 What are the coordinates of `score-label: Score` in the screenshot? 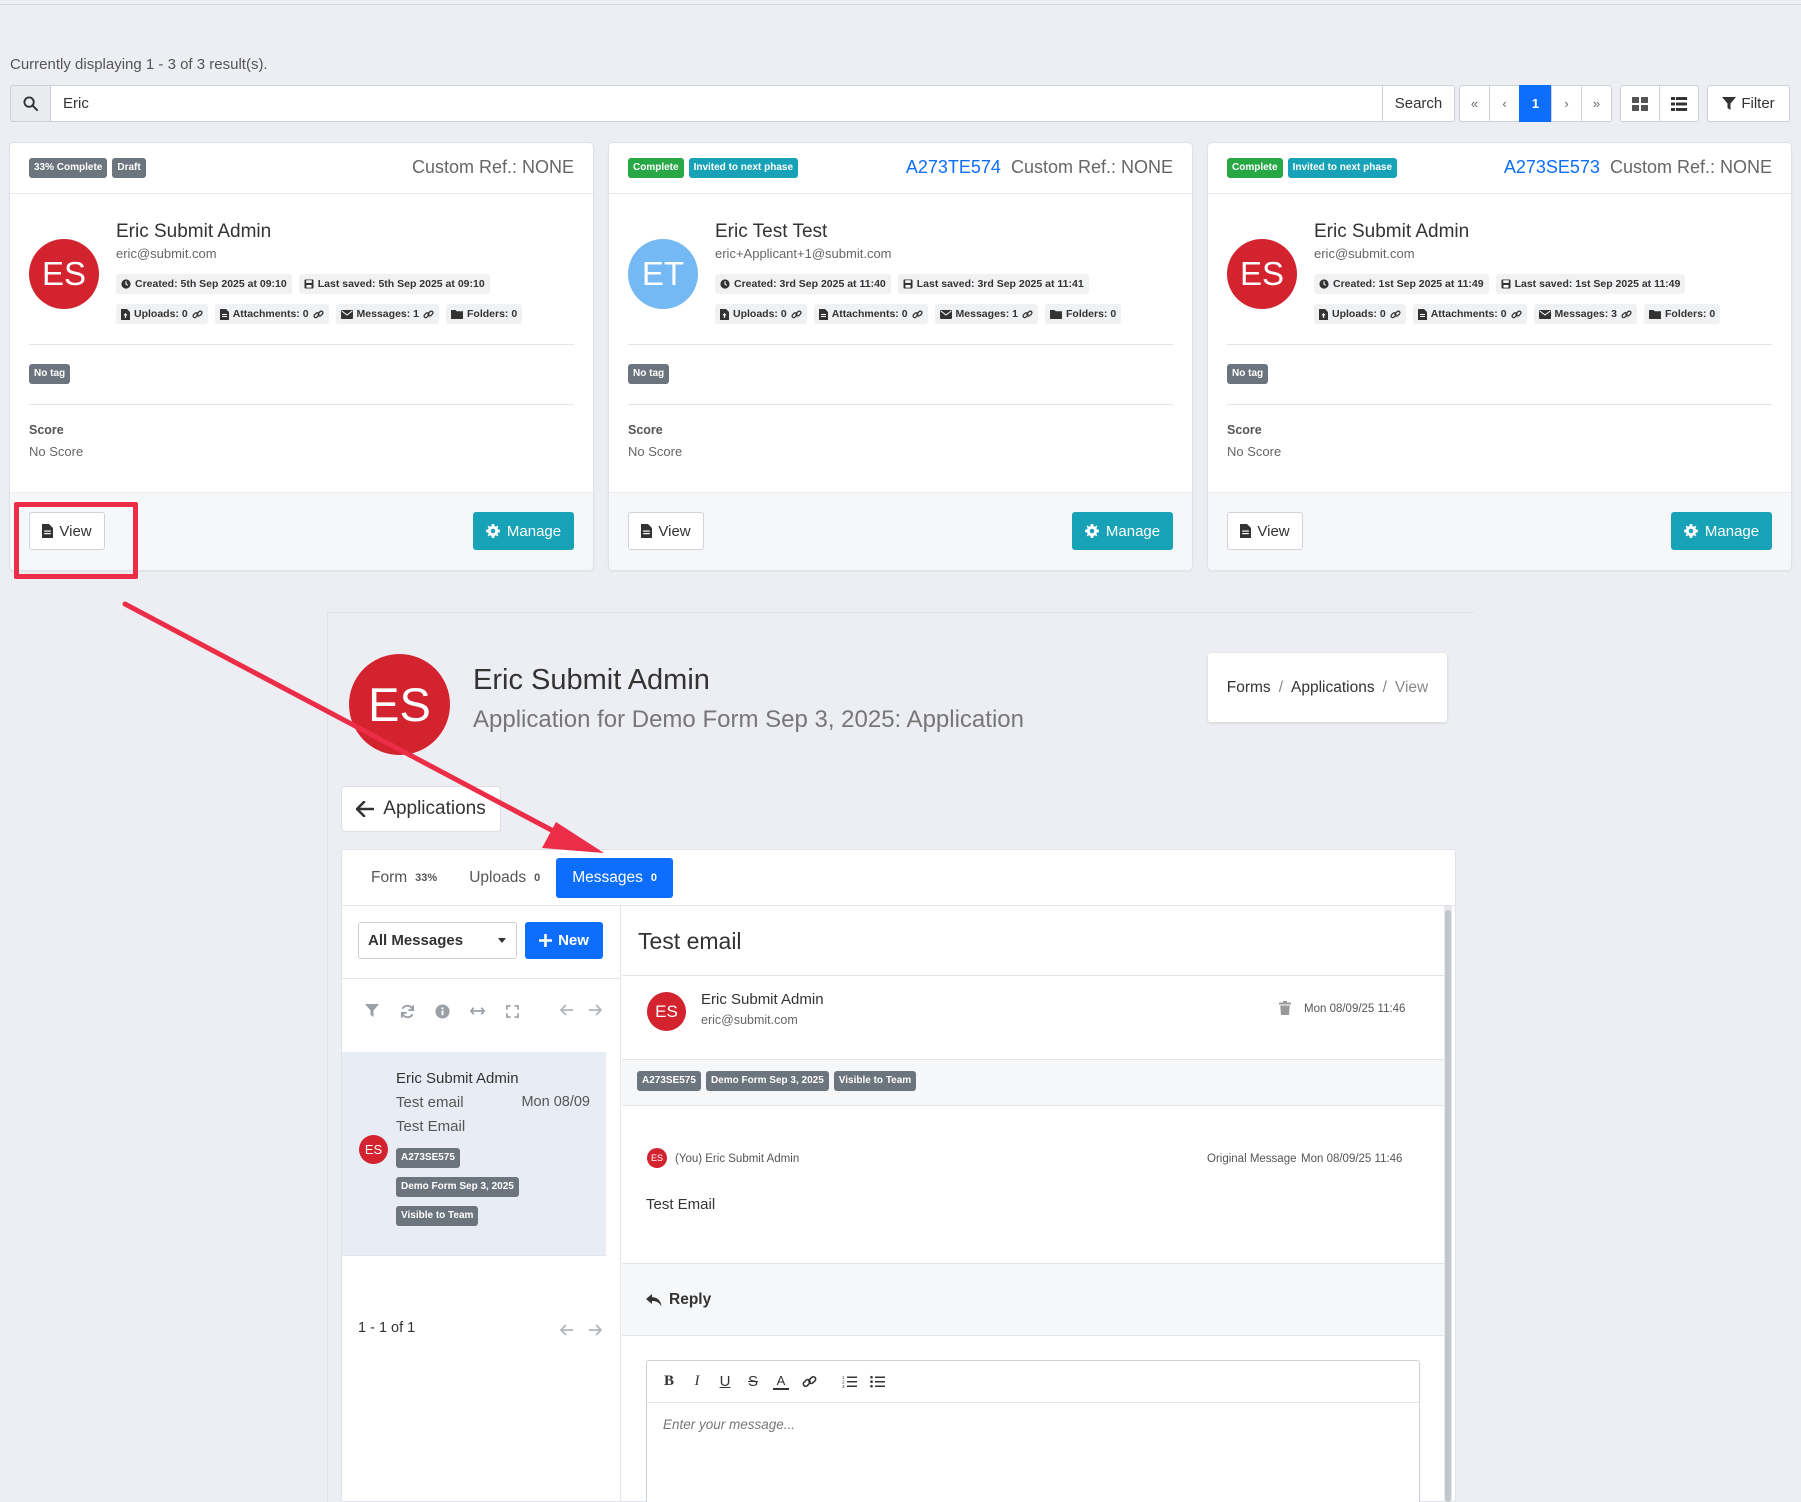 It's located at (645, 430).